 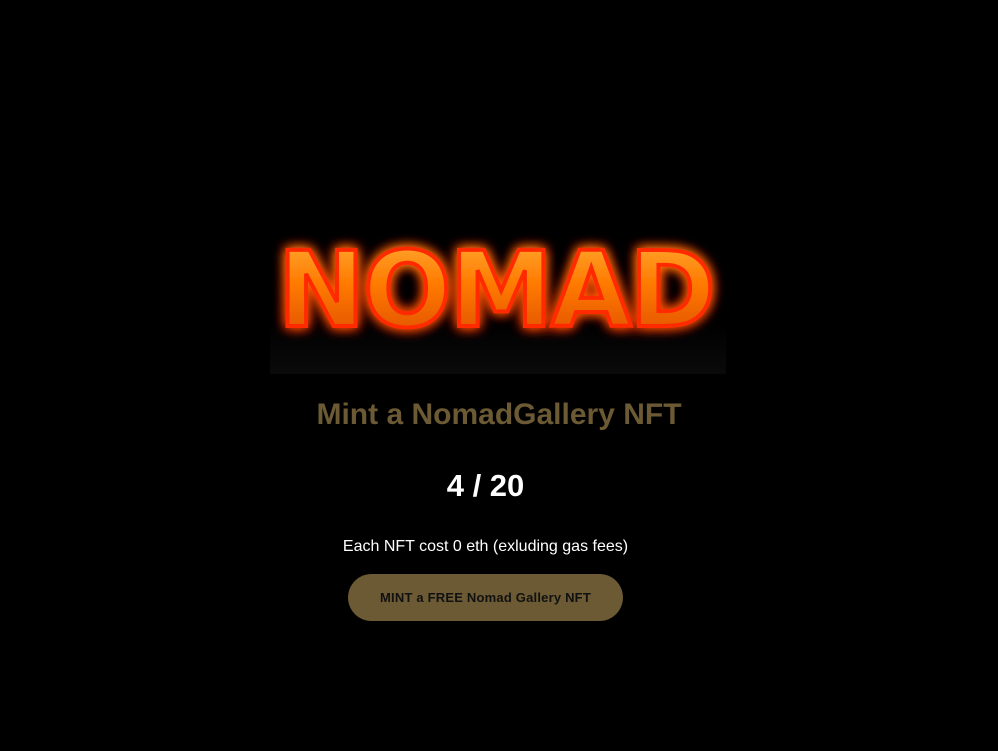 I want to click on cost-info-text: Each NFT cost 0 eth (exluding gas fees), so click(x=485, y=546).